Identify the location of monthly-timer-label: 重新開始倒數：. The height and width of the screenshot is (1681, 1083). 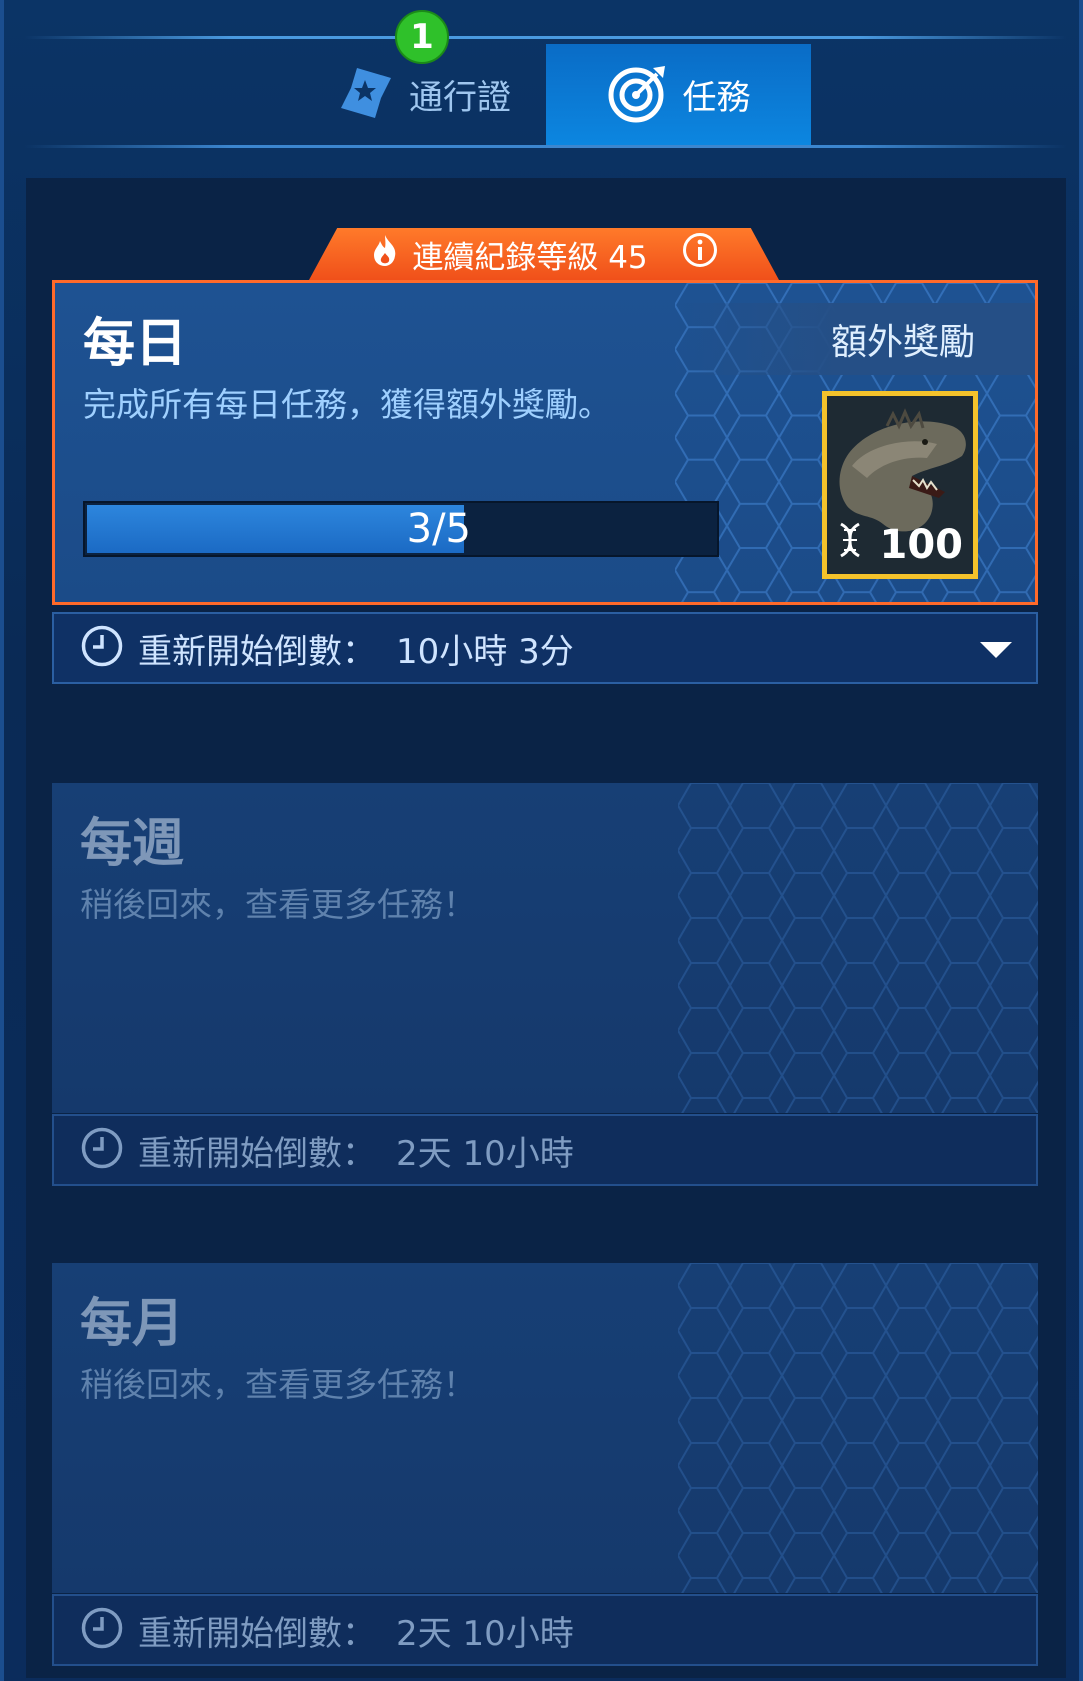
(257, 1633).